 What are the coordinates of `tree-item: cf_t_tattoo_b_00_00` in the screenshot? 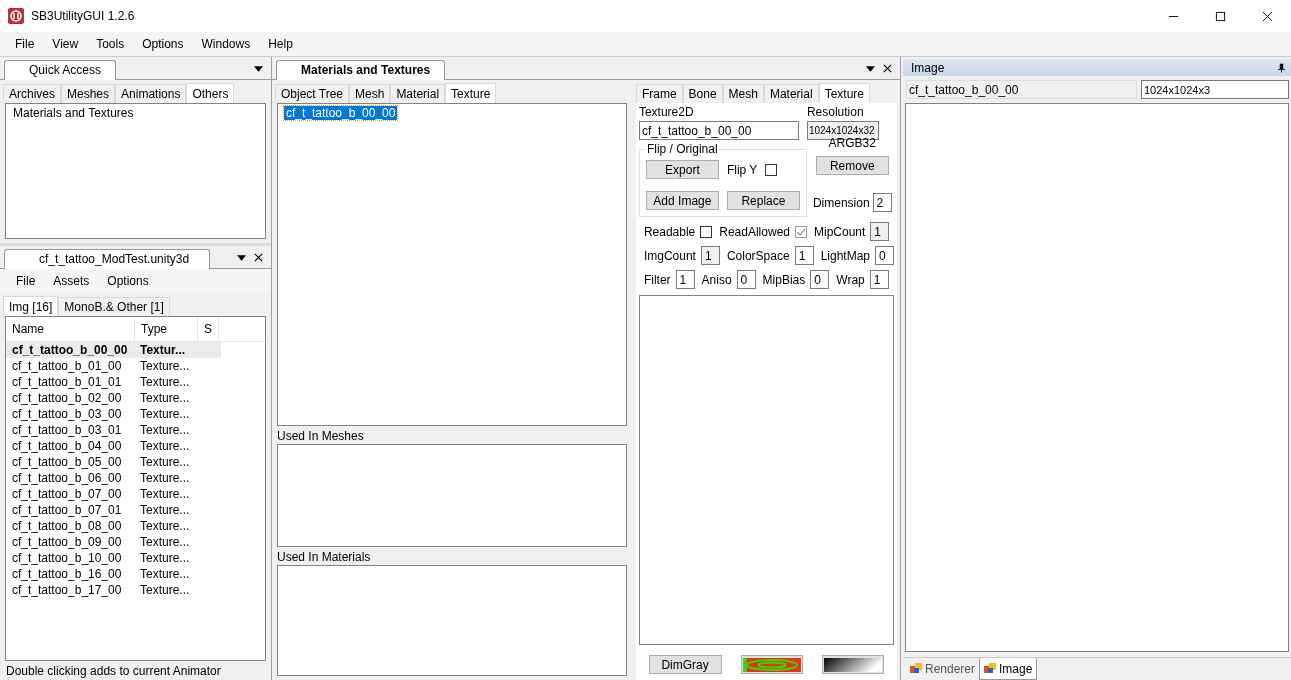 It's located at (341, 113).